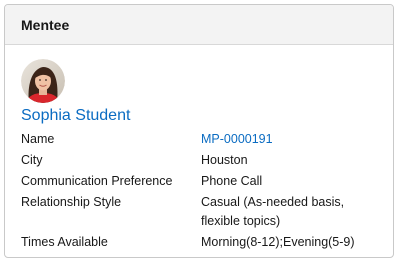  I want to click on field-value: Phone Call, so click(232, 181).